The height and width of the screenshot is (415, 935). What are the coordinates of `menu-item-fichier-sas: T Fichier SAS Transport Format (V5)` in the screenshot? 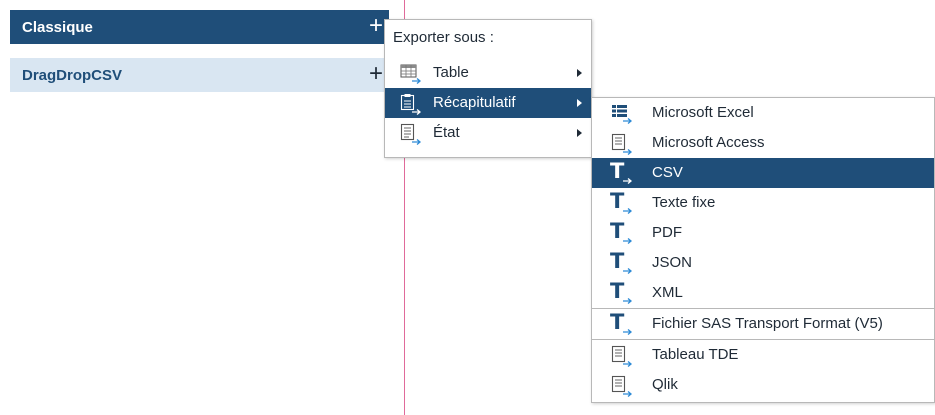 It's located at (763, 324).